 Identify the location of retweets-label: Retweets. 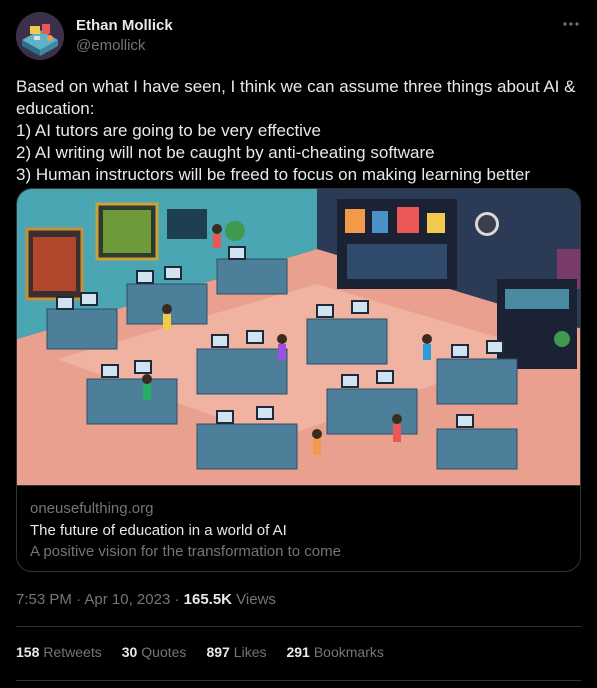
(72, 652).